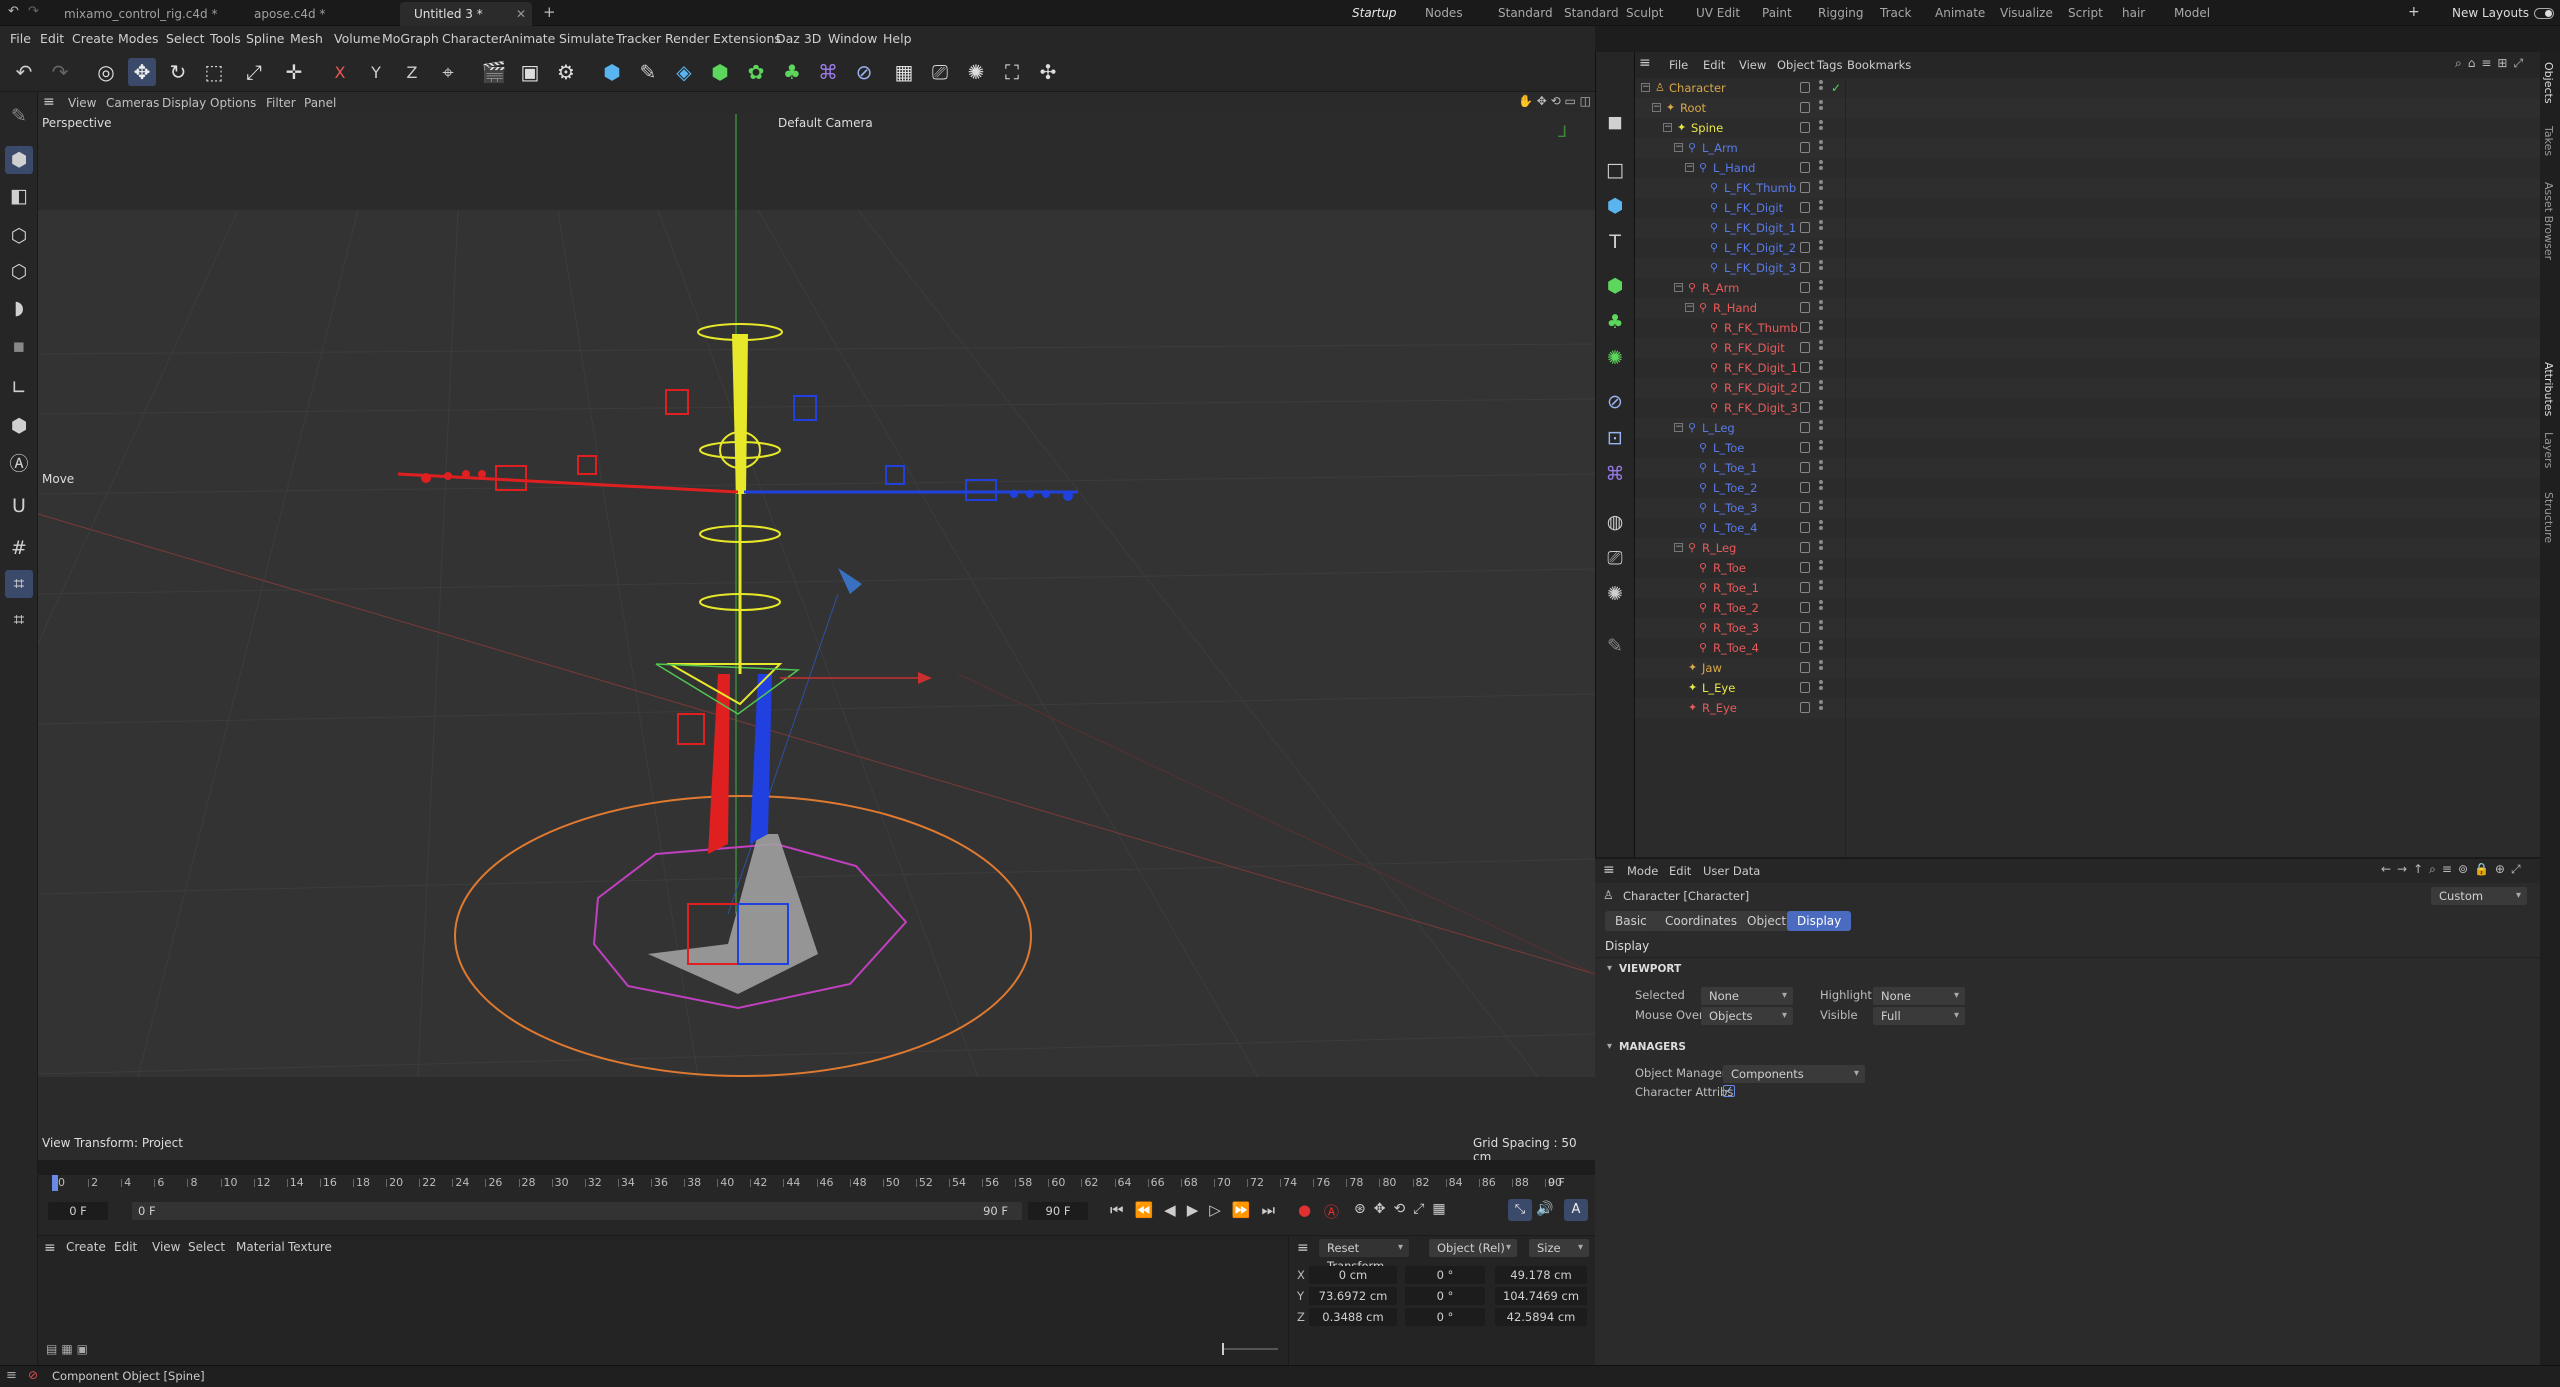  I want to click on object-menu-edit: Edit, so click(1714, 65).